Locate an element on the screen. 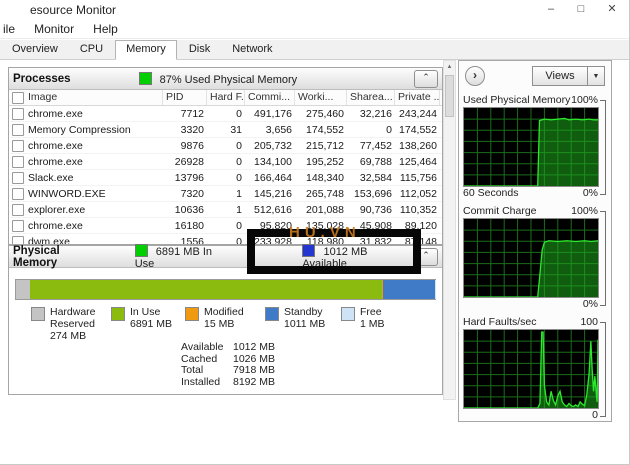  views-dropdown-icon: ▼ is located at coordinates (596, 76).